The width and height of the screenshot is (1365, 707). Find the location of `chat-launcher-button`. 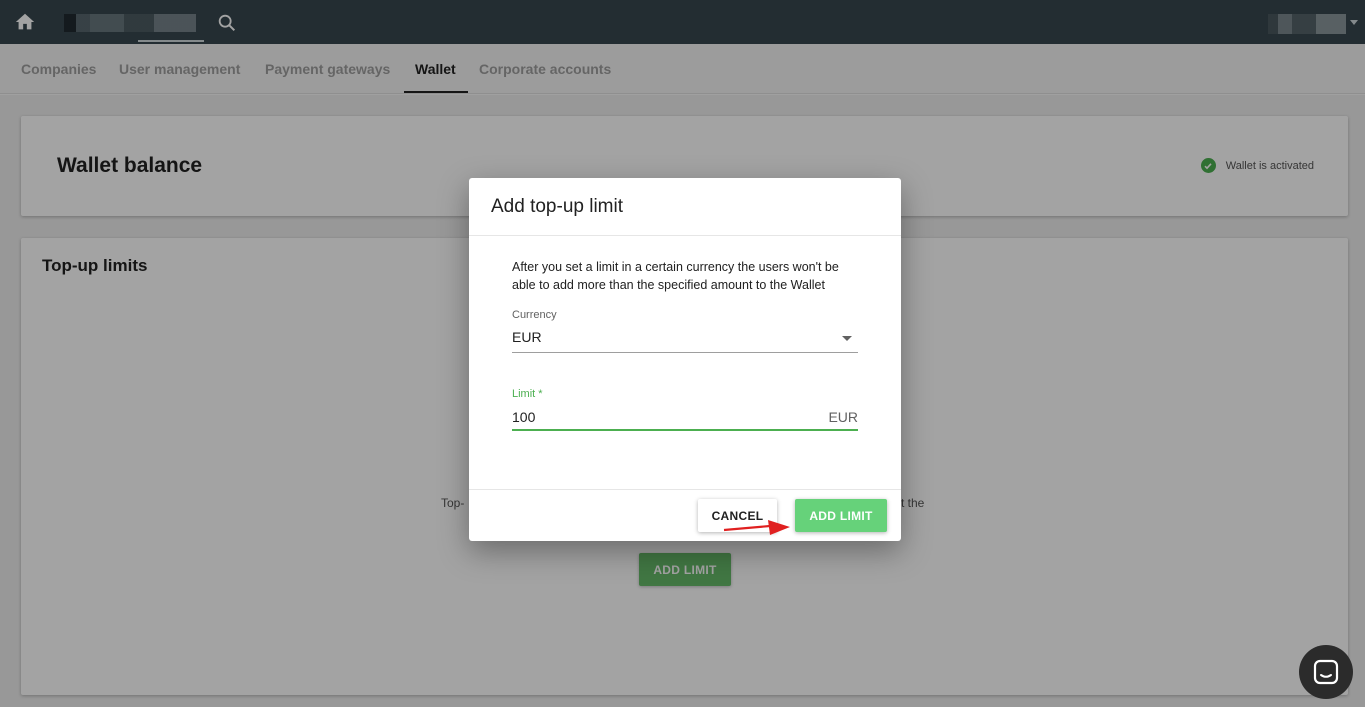

chat-launcher-button is located at coordinates (1326, 672).